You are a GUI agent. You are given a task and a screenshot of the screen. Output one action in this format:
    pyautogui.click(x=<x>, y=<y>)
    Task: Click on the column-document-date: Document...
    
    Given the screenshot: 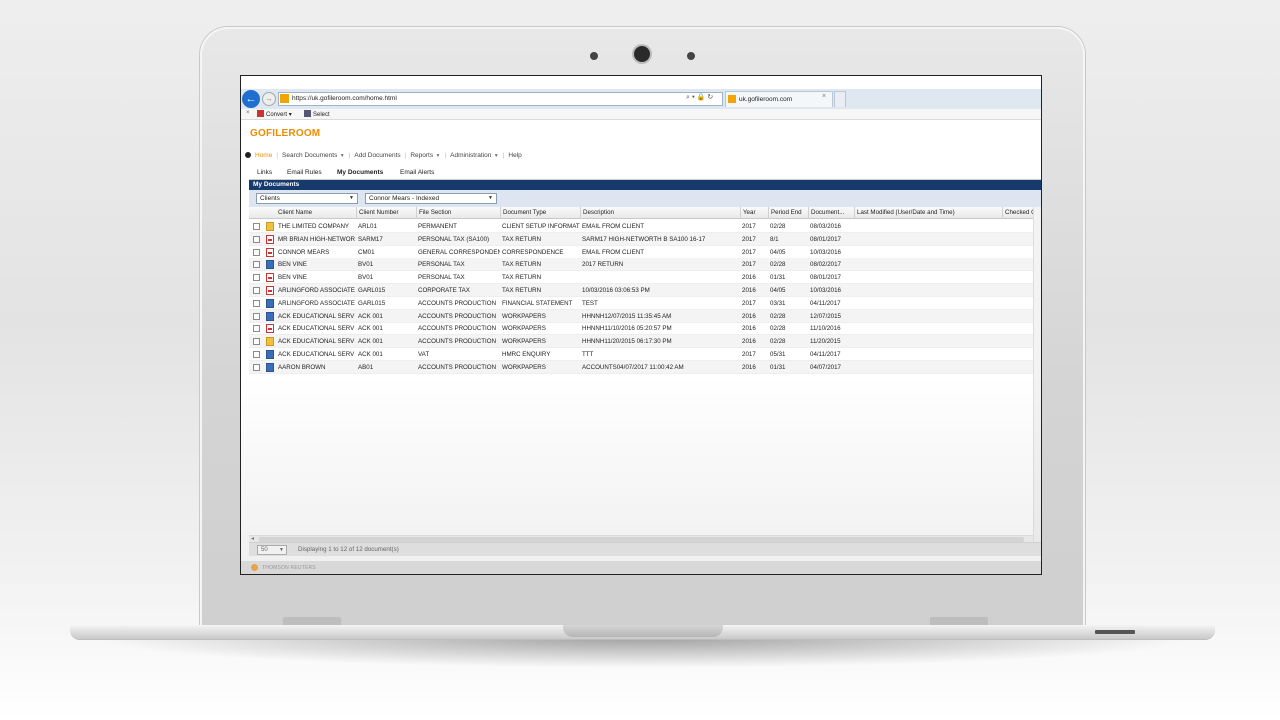 What is the action you would take?
    pyautogui.click(x=831, y=213)
    